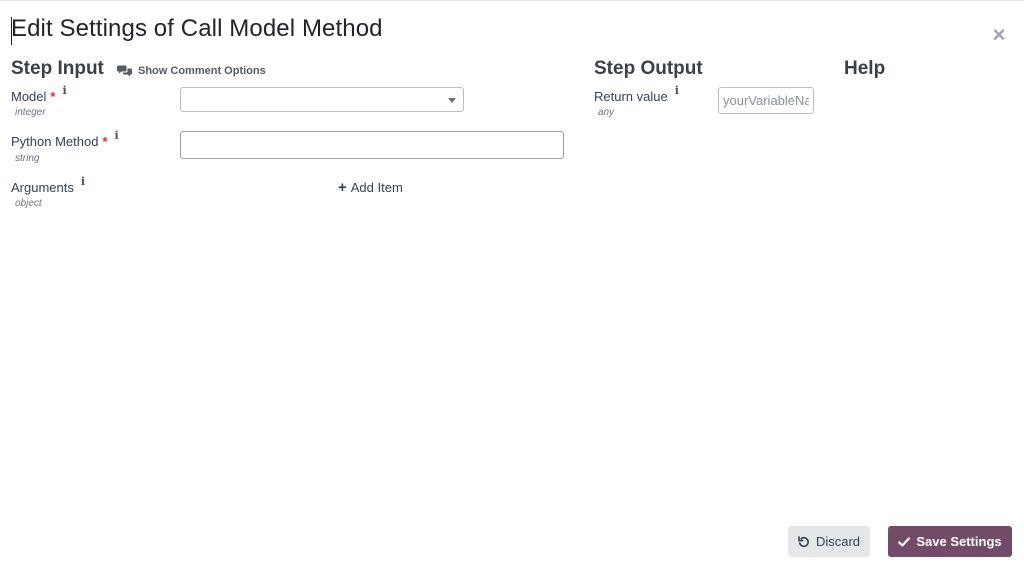 The image size is (1024, 571). What do you see at coordinates (28, 203) in the screenshot?
I see `arguments-type-hint: object` at bounding box center [28, 203].